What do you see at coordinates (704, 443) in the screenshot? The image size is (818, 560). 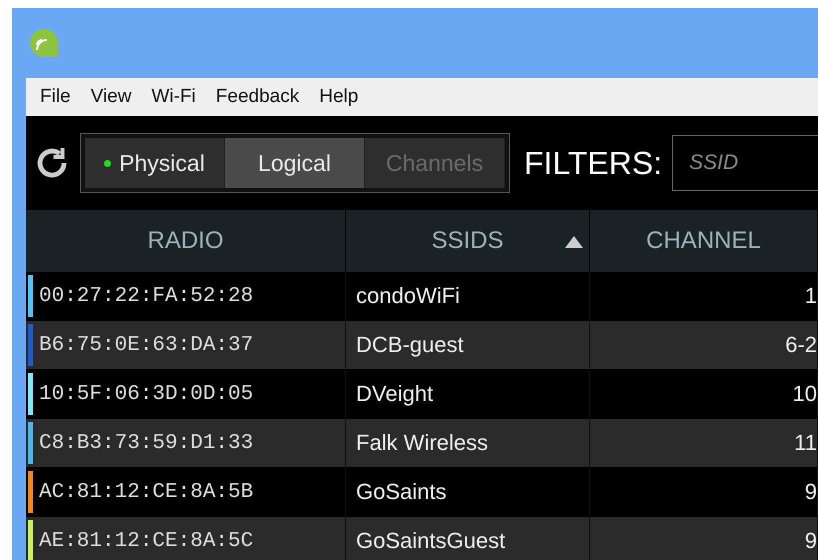 I see `channel-cell: 11` at bounding box center [704, 443].